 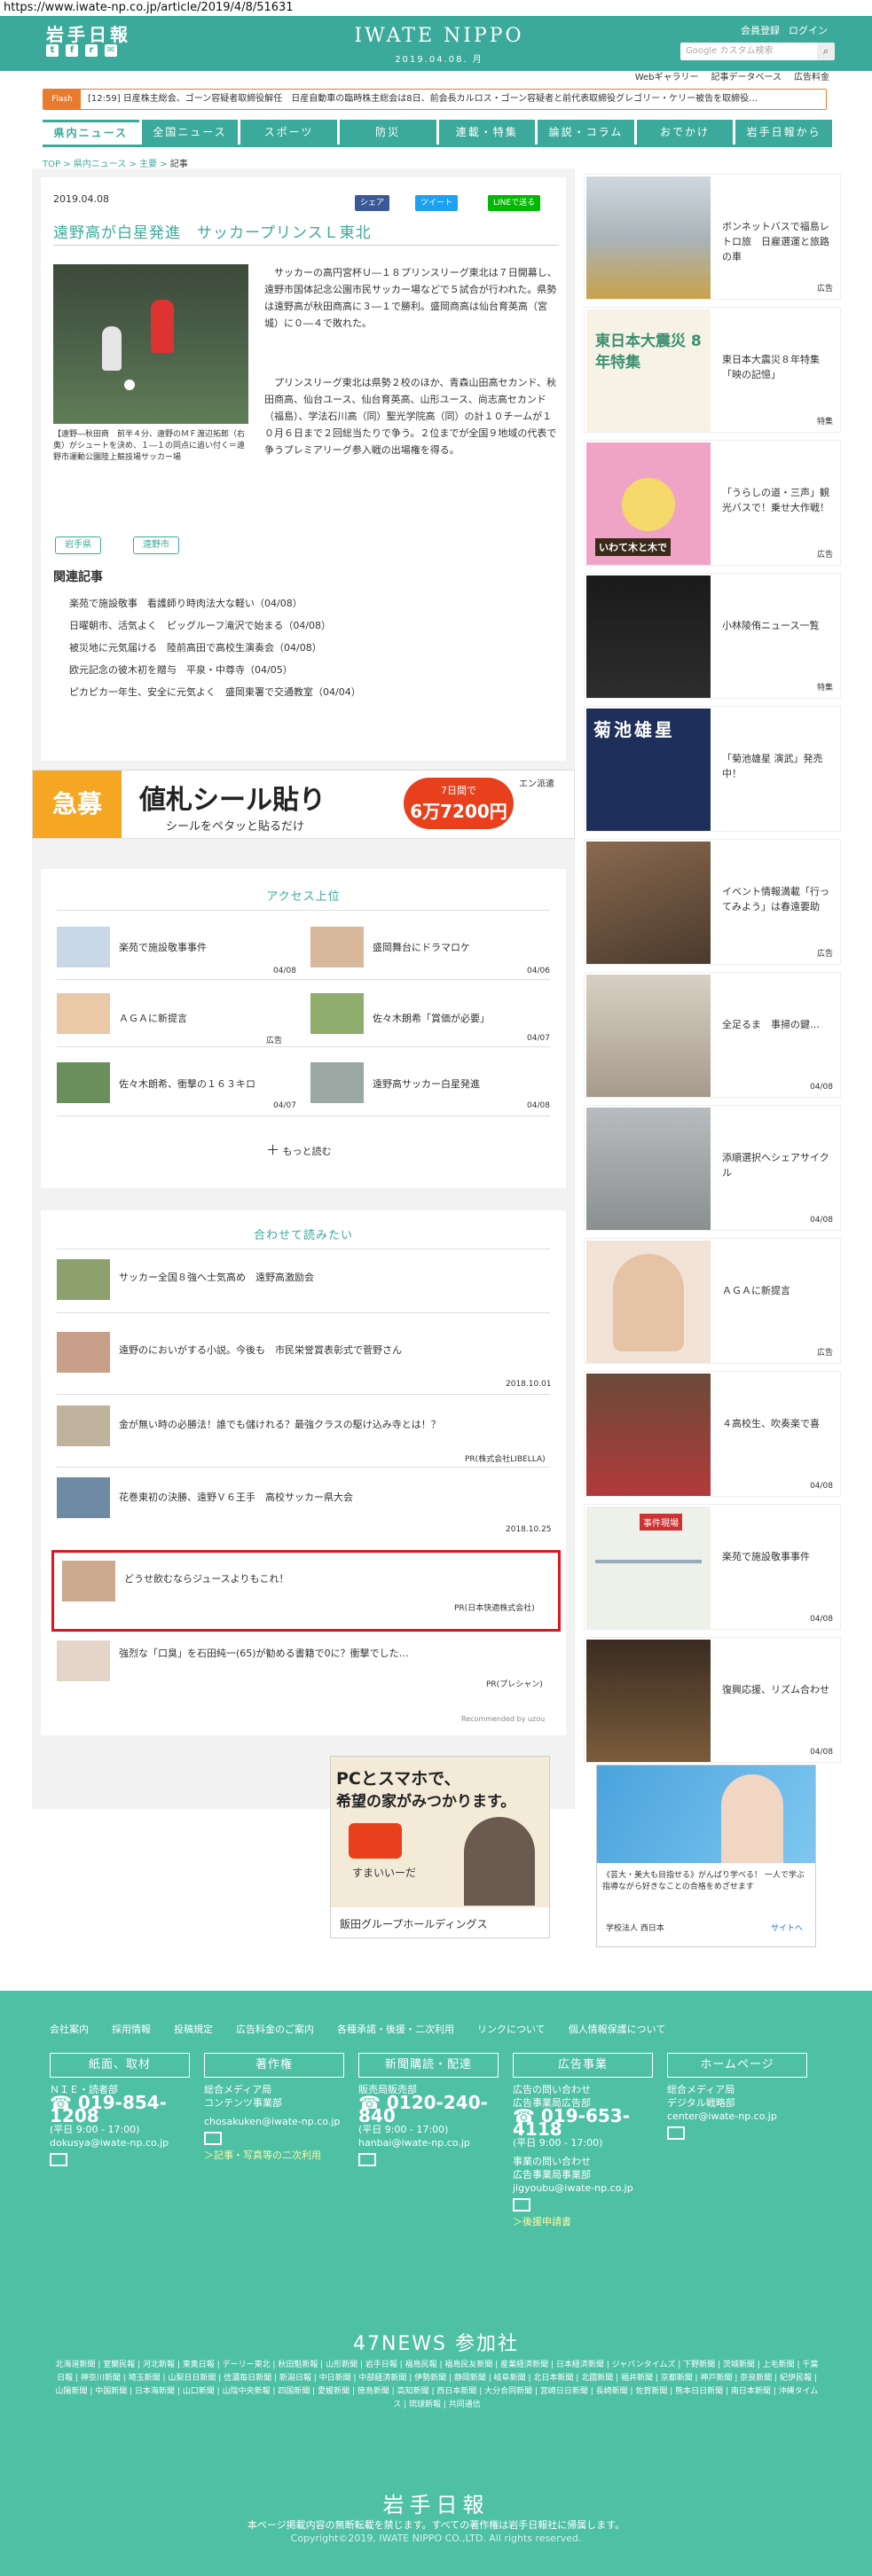 I want to click on brand-logo: IWATE NIPPO, so click(x=439, y=36).